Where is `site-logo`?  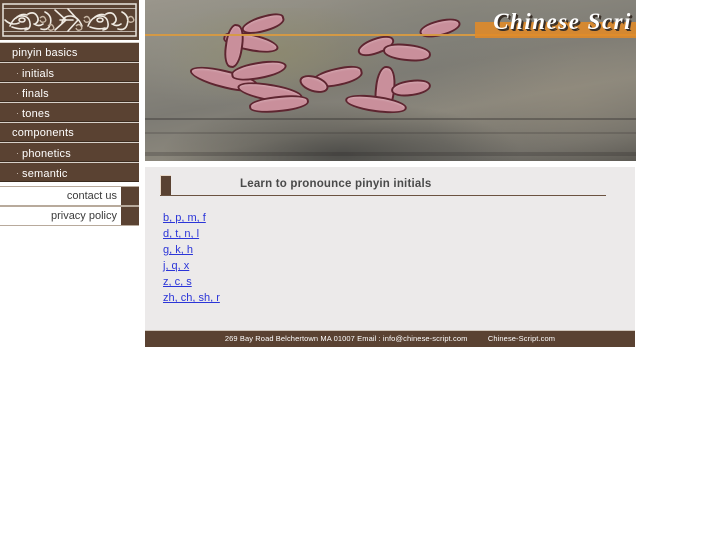 site-logo is located at coordinates (69, 21).